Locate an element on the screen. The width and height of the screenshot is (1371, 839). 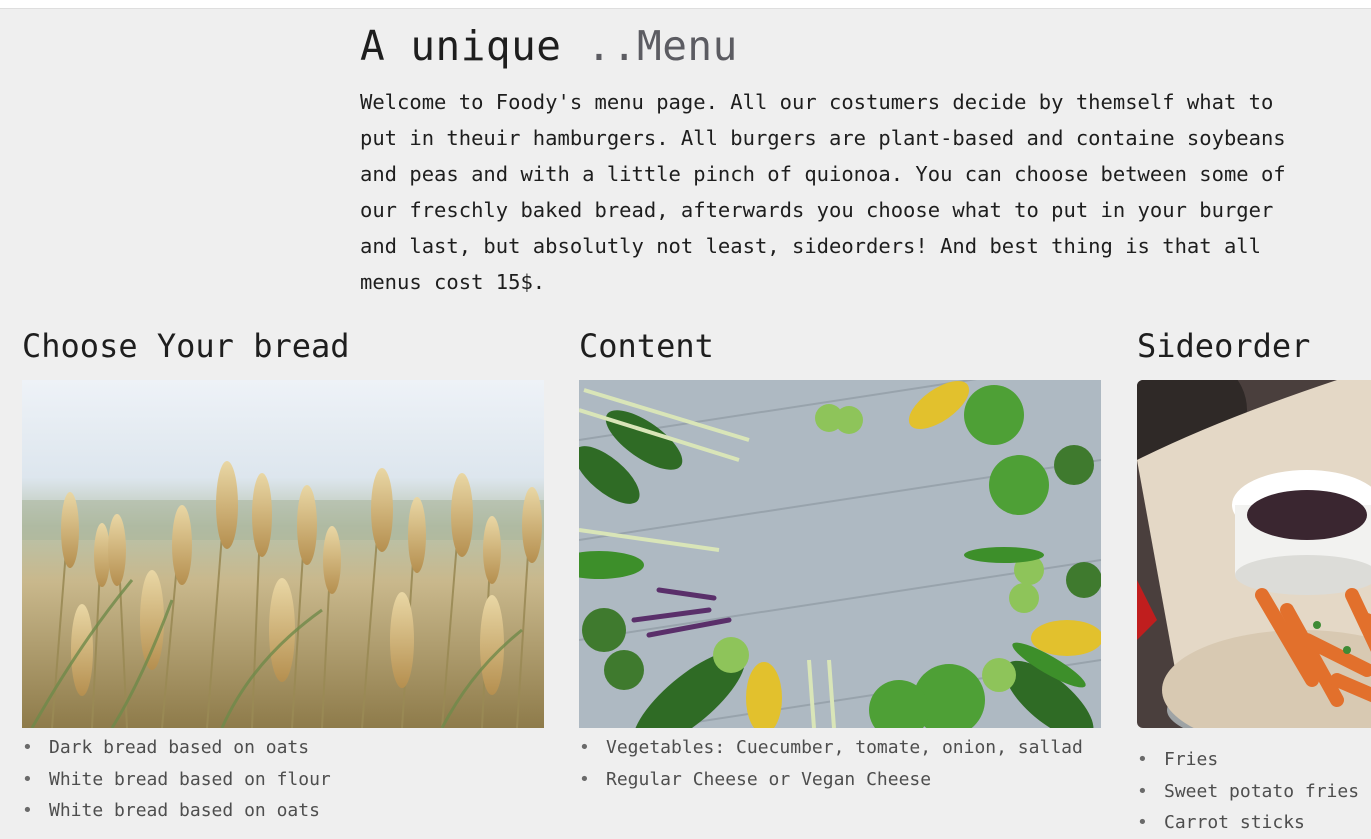
list-item: • Regular Cheese or Vegan Cheese is located at coordinates (755, 779).